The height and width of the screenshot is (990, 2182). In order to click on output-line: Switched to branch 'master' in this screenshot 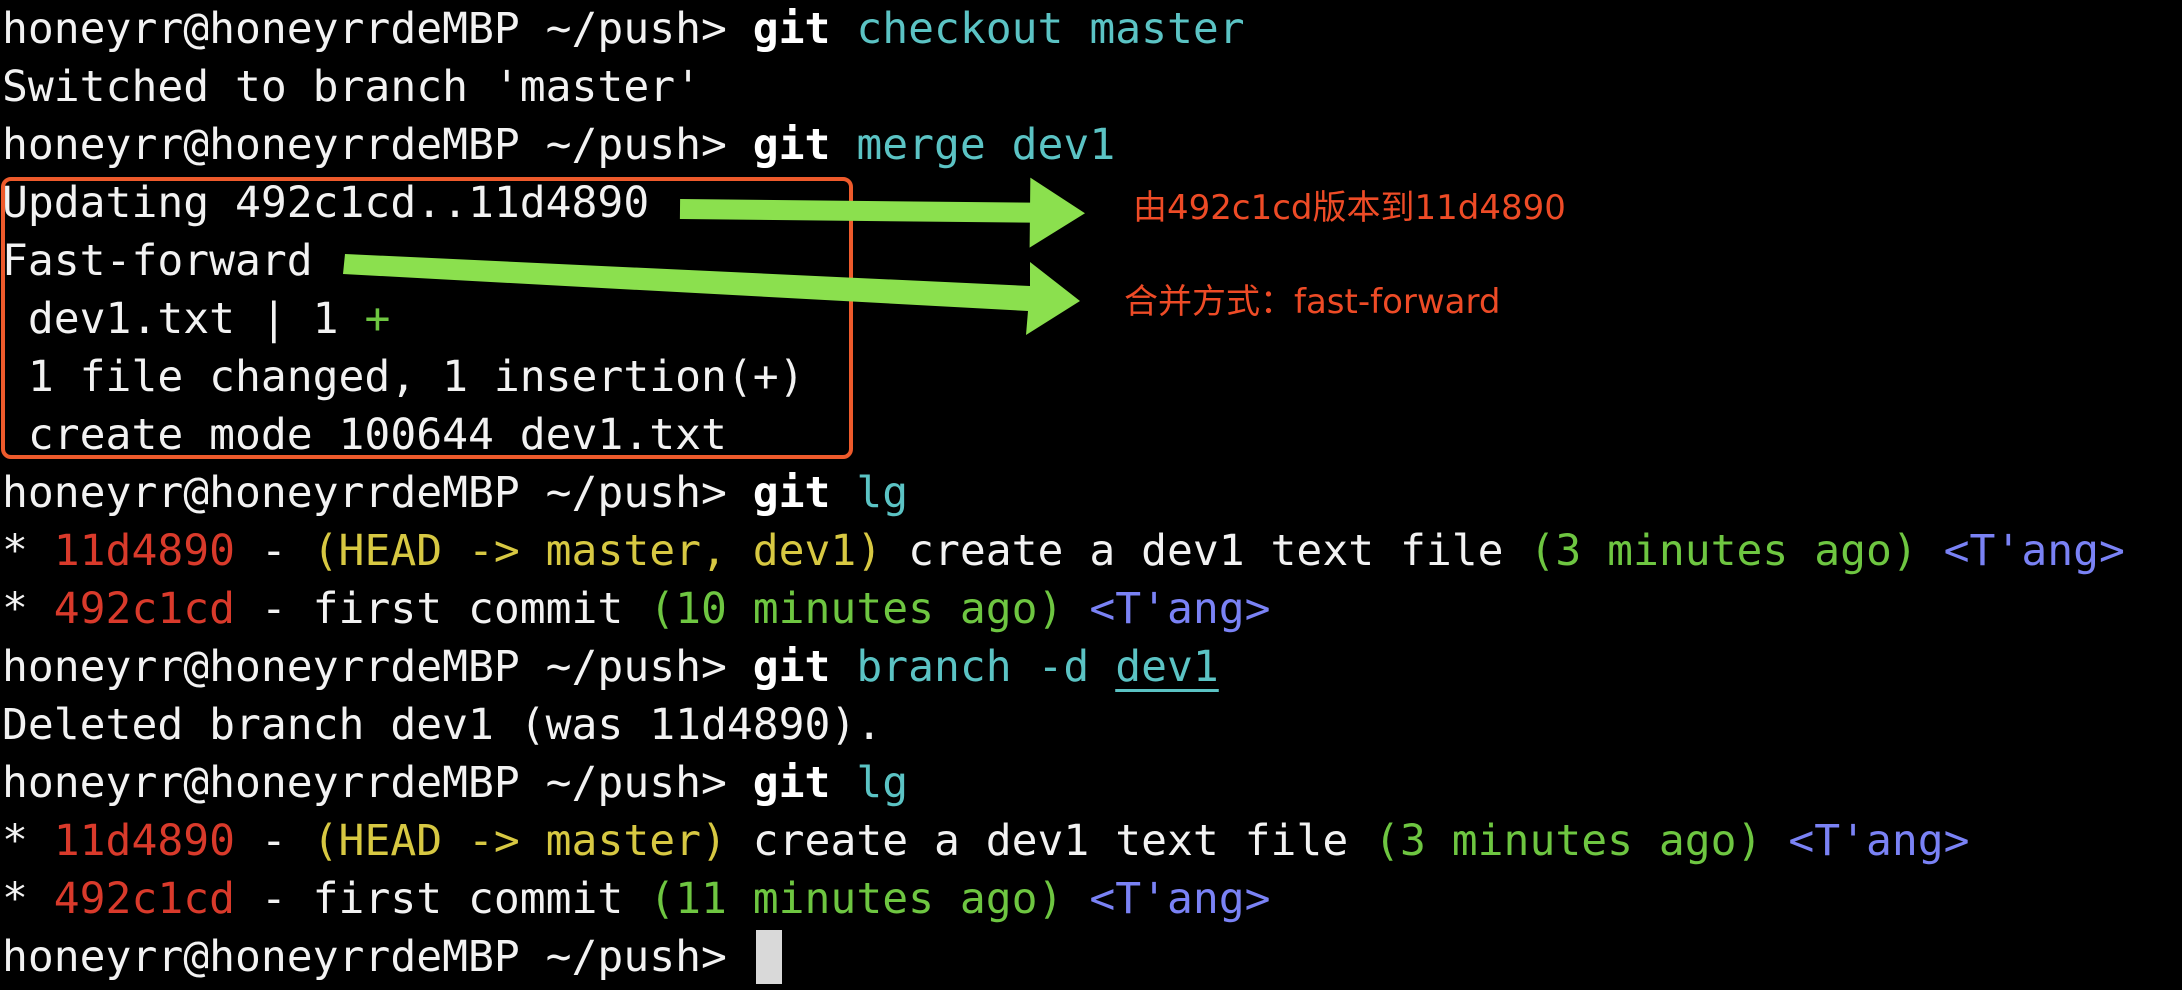, I will do `click(351, 87)`.